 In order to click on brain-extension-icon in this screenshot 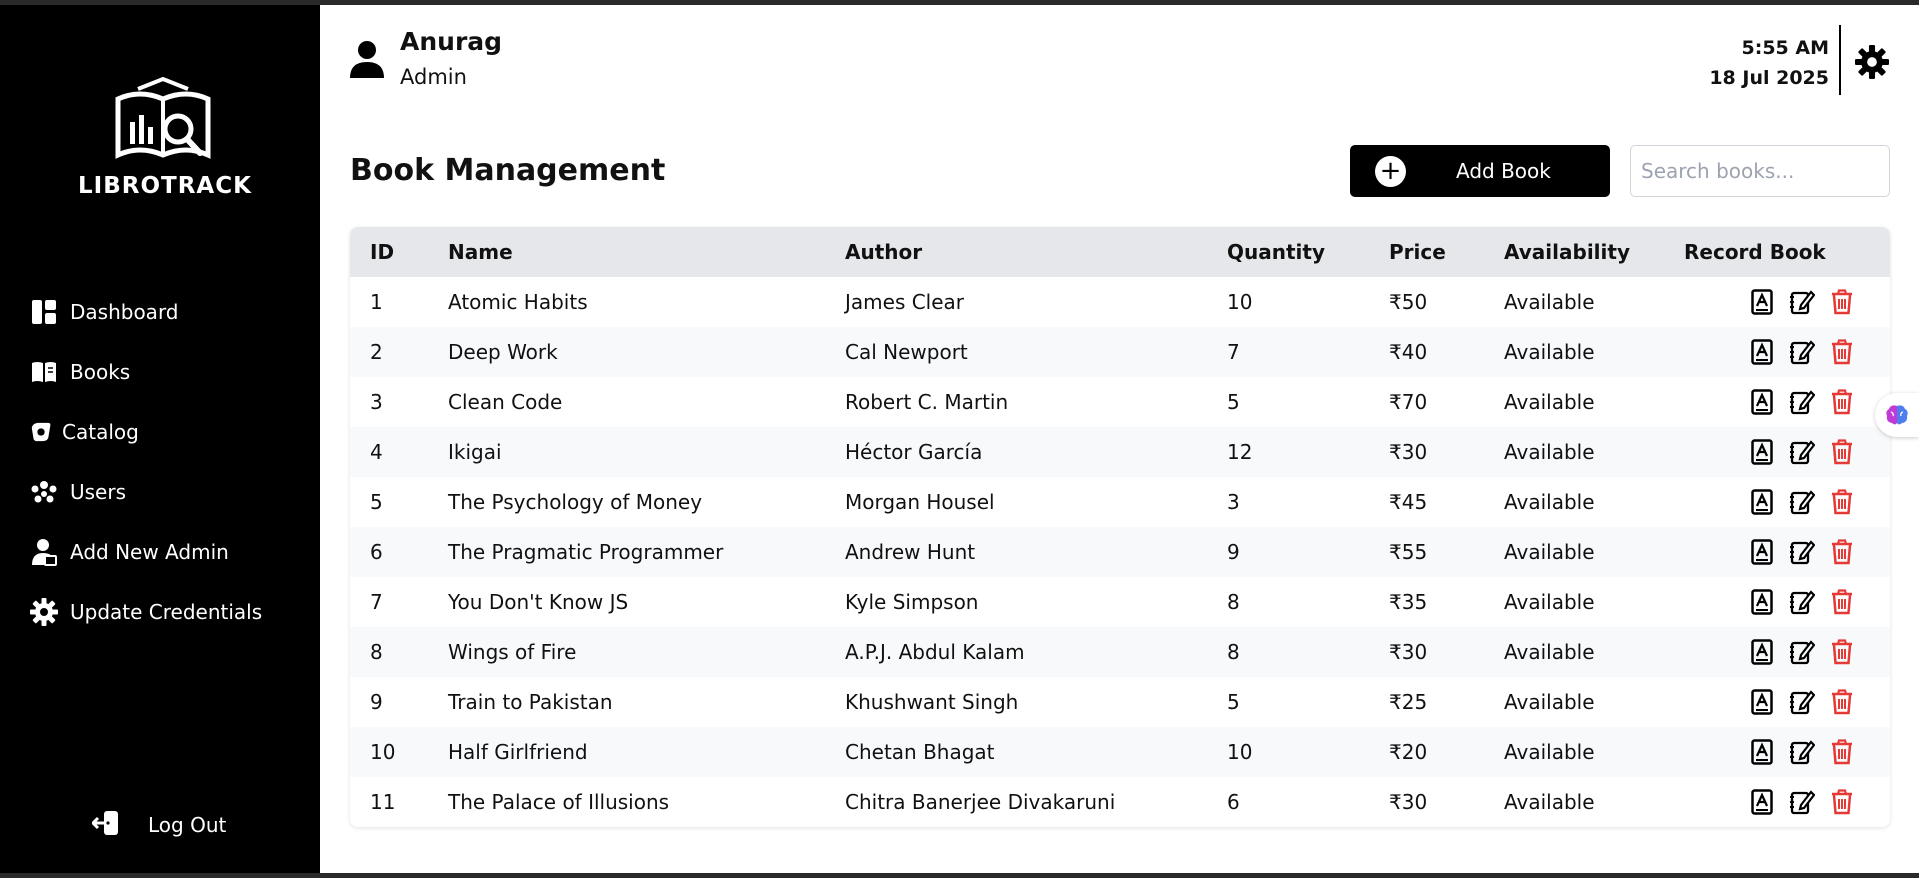, I will do `click(1897, 415)`.